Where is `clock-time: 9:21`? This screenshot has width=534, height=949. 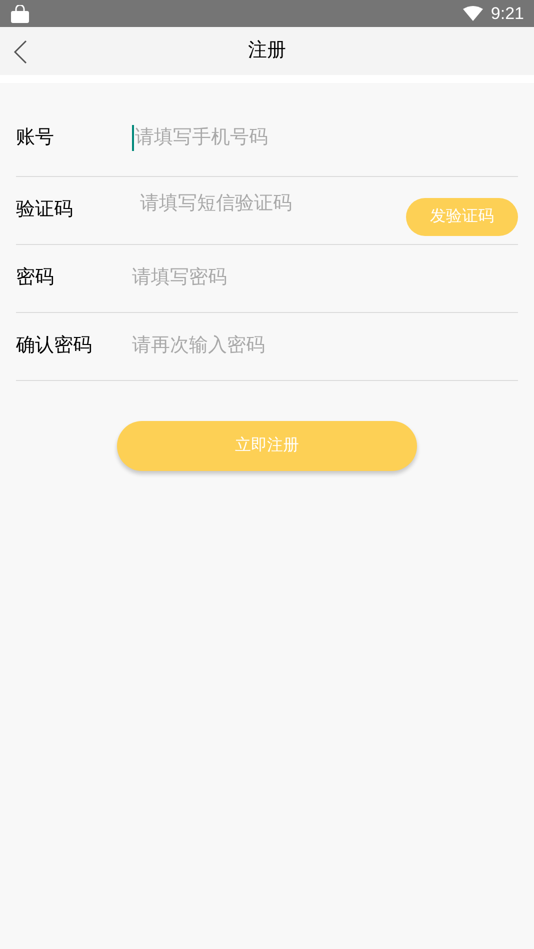 clock-time: 9:21 is located at coordinates (507, 13).